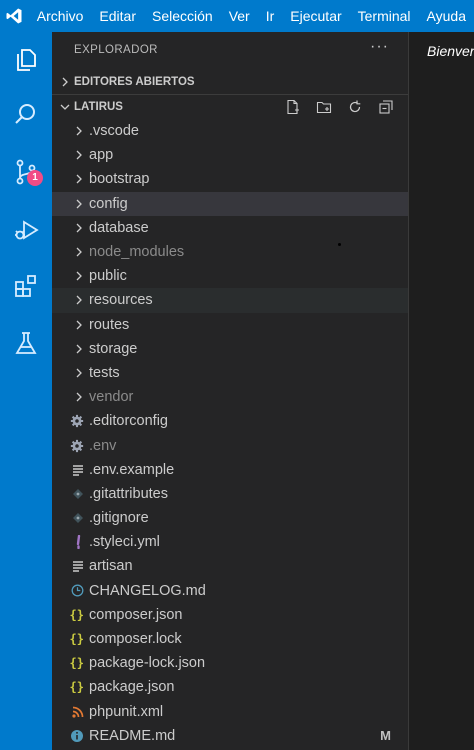  Describe the element at coordinates (446, 16) in the screenshot. I see `menu-item: Ayuda` at that location.